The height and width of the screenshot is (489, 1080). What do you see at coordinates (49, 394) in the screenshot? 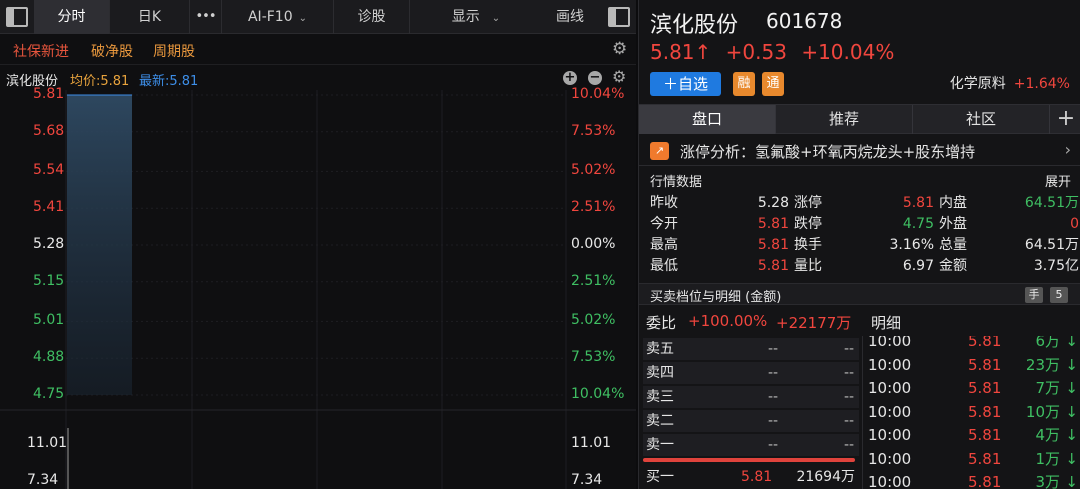
I see `price-axis-label: 4.75` at bounding box center [49, 394].